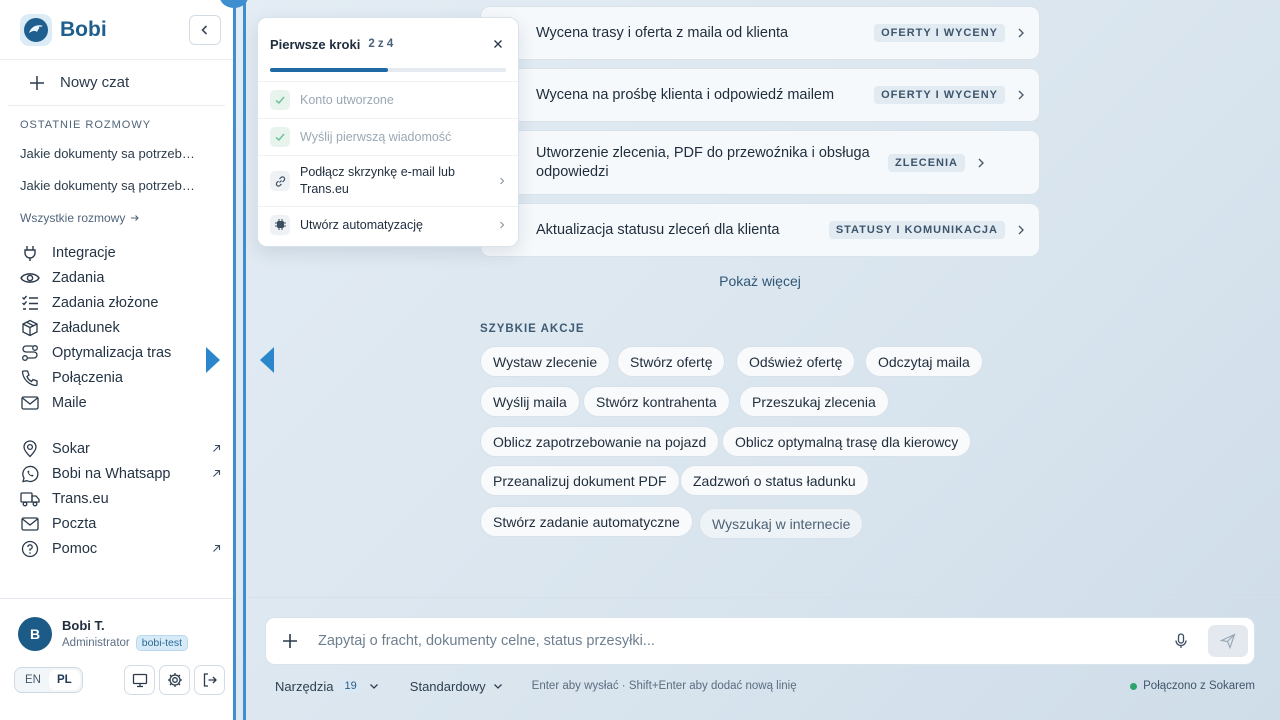  Describe the element at coordinates (205, 29) in the screenshot. I see `collapse-sidebar-button` at that location.